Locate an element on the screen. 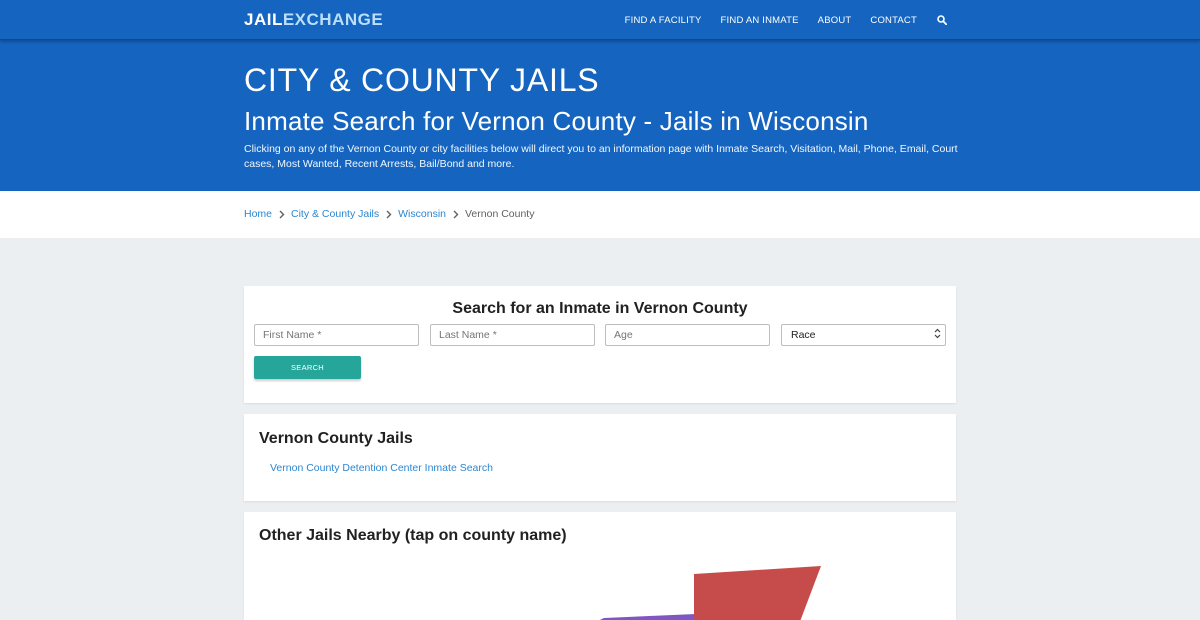 This screenshot has width=1200, height=620. nearby-jails-card: Other Jails Nearby (tap on county name) is located at coordinates (600, 566).